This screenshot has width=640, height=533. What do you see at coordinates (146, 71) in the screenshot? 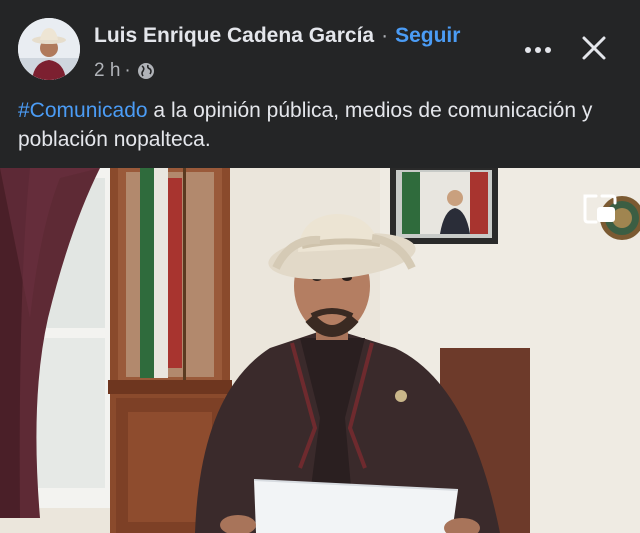
I see `globe-icon` at bounding box center [146, 71].